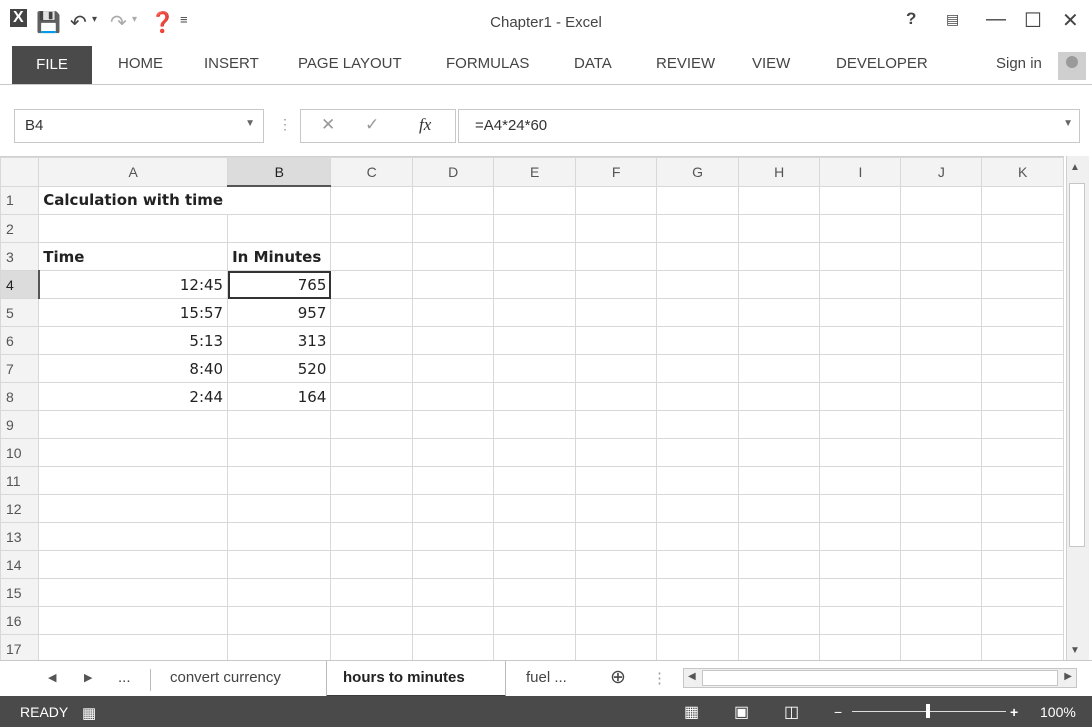  Describe the element at coordinates (941, 396) in the screenshot. I see `cell-j8` at that location.